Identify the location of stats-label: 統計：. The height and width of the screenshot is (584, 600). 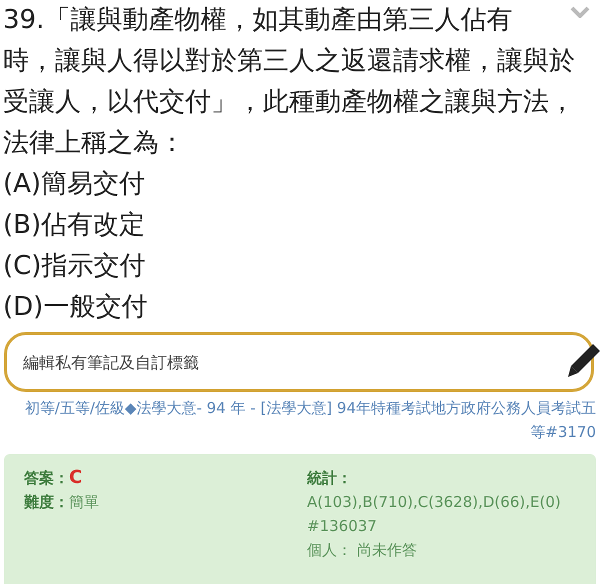
(330, 478).